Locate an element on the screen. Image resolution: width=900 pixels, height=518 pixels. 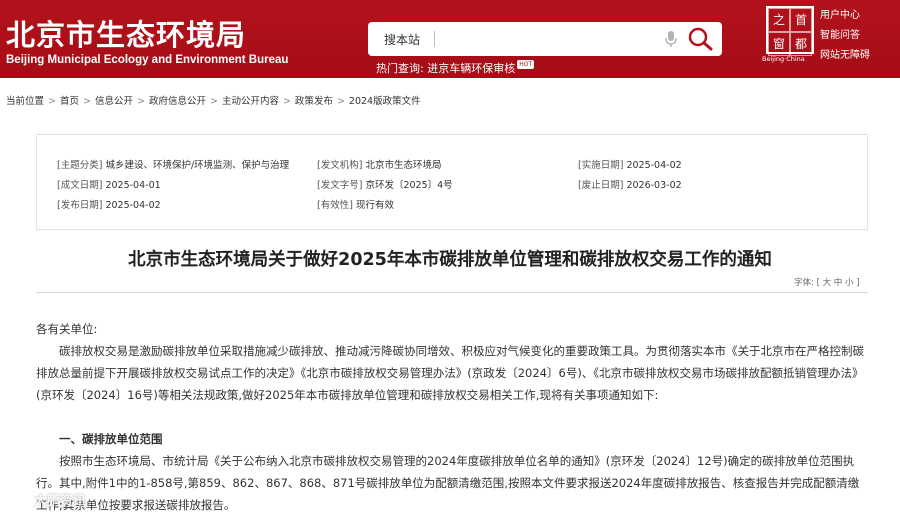
microphone-icon is located at coordinates (671, 39).